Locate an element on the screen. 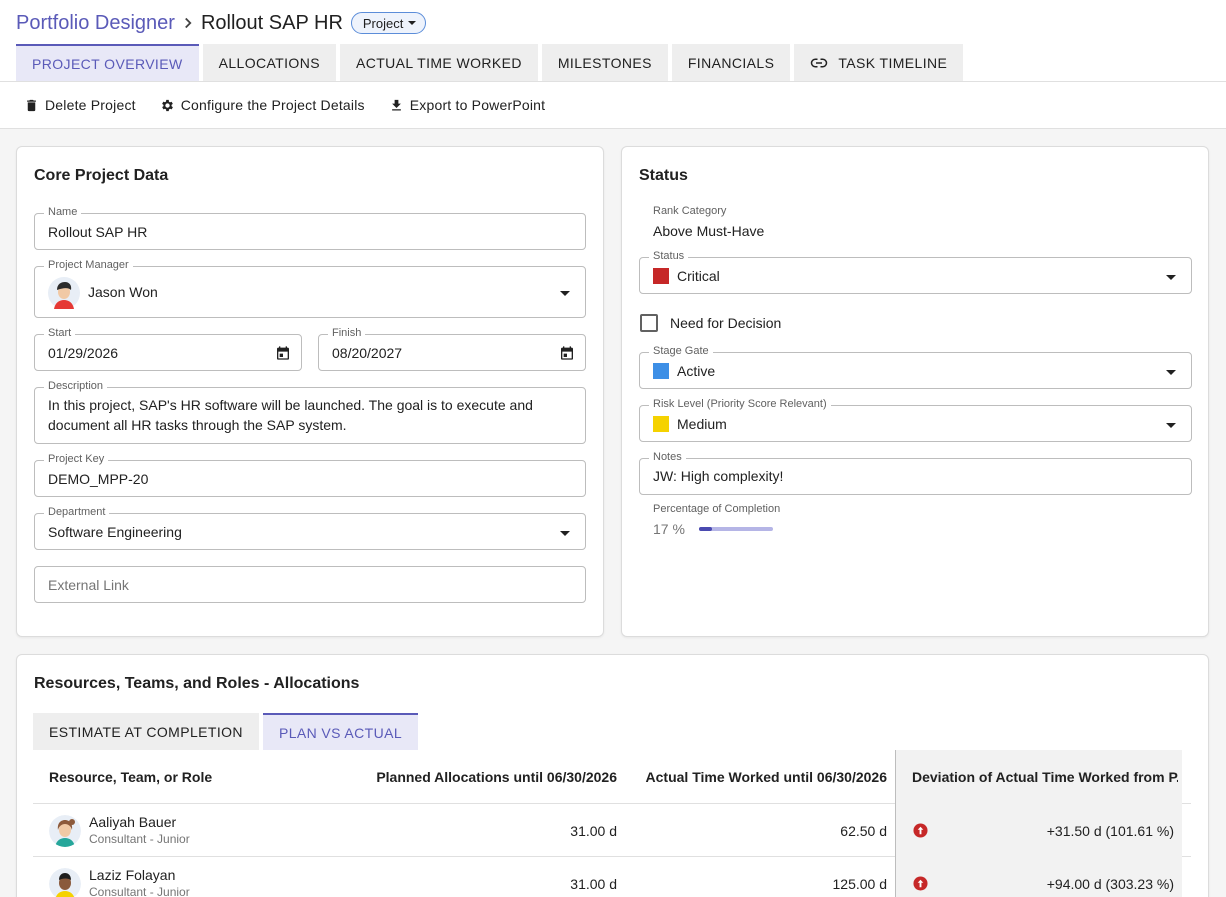  column-header-resource: Resource, Team, or Role is located at coordinates (199, 777).